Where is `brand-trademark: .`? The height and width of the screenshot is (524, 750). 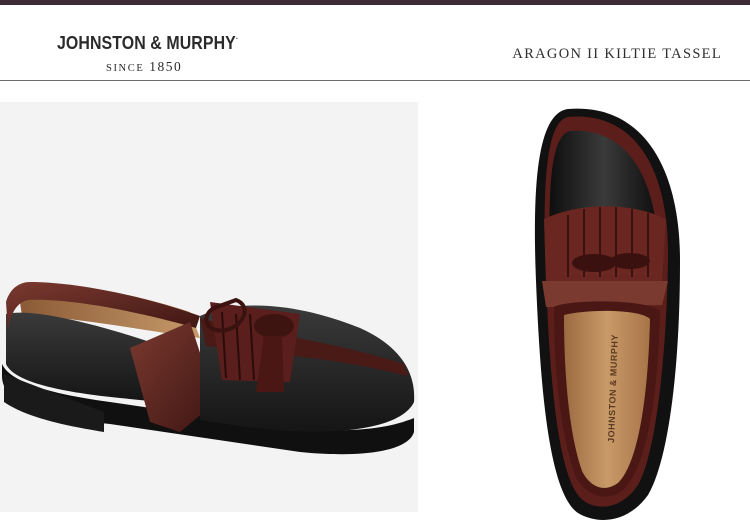 brand-trademark: . is located at coordinates (236, 36).